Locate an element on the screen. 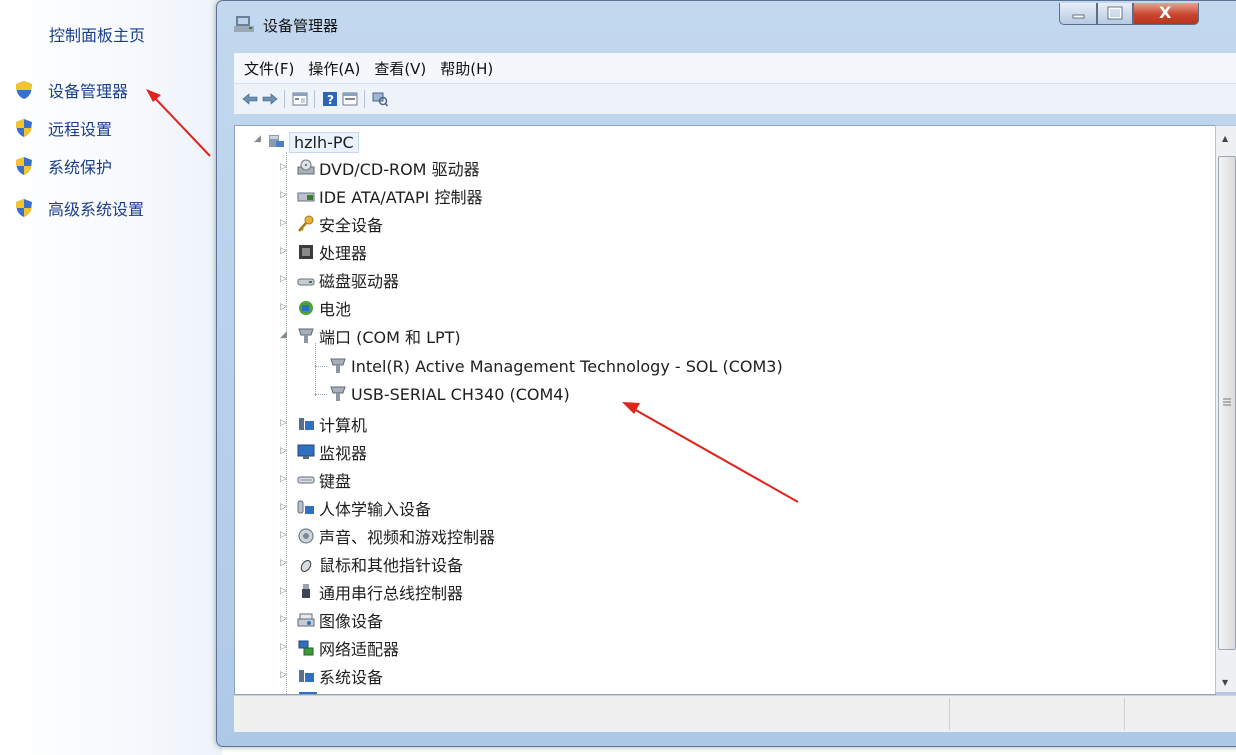 This screenshot has width=1236, height=755. toolbar-separator is located at coordinates (364, 99).